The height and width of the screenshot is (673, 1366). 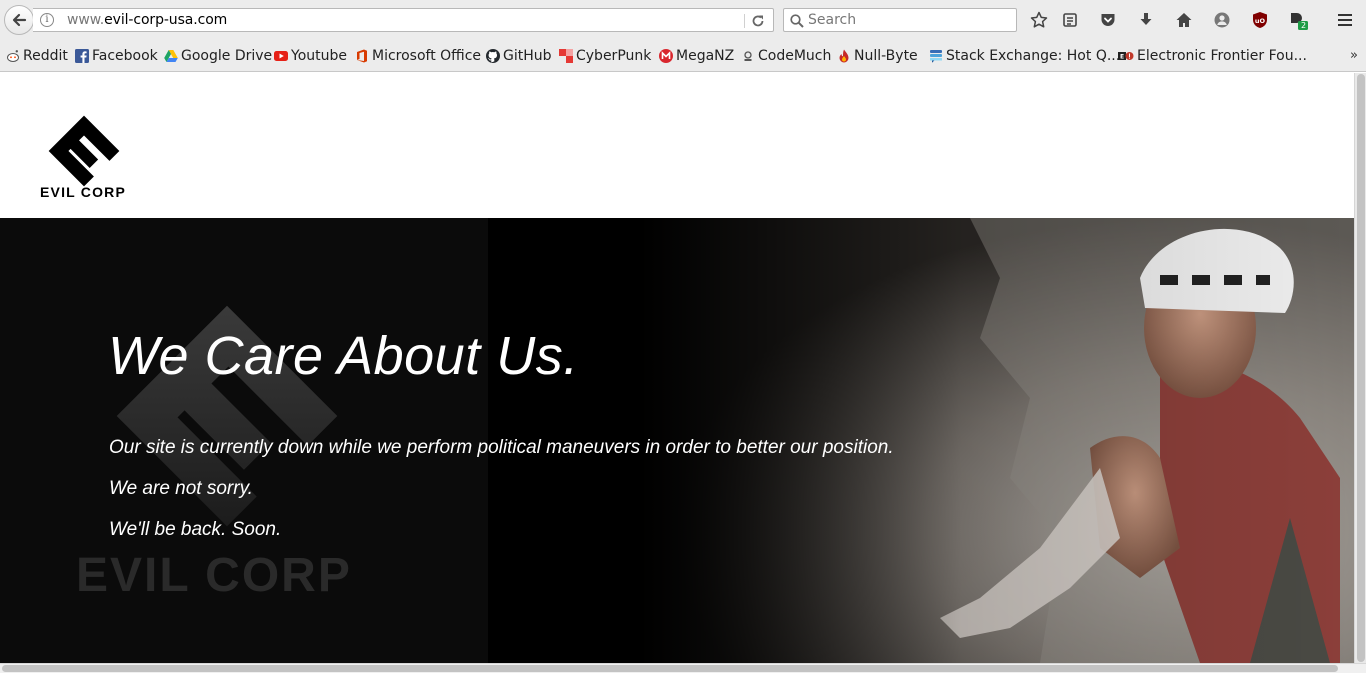 I want to click on svg-text: E, so click(x=1122, y=57).